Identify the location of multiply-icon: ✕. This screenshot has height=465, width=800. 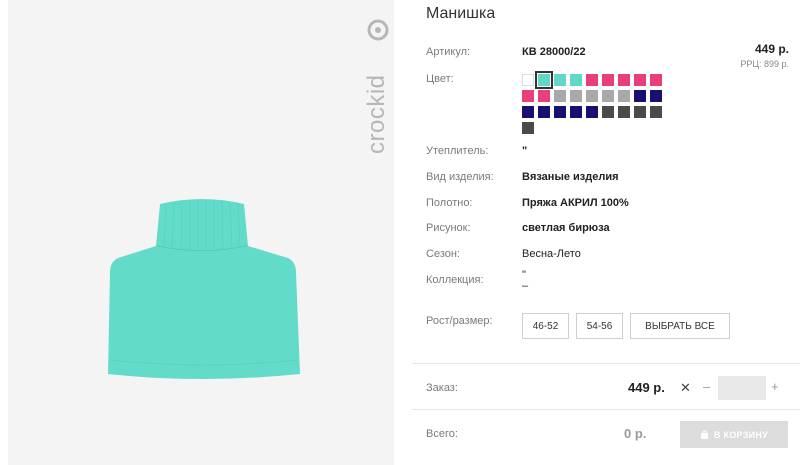
(685, 387).